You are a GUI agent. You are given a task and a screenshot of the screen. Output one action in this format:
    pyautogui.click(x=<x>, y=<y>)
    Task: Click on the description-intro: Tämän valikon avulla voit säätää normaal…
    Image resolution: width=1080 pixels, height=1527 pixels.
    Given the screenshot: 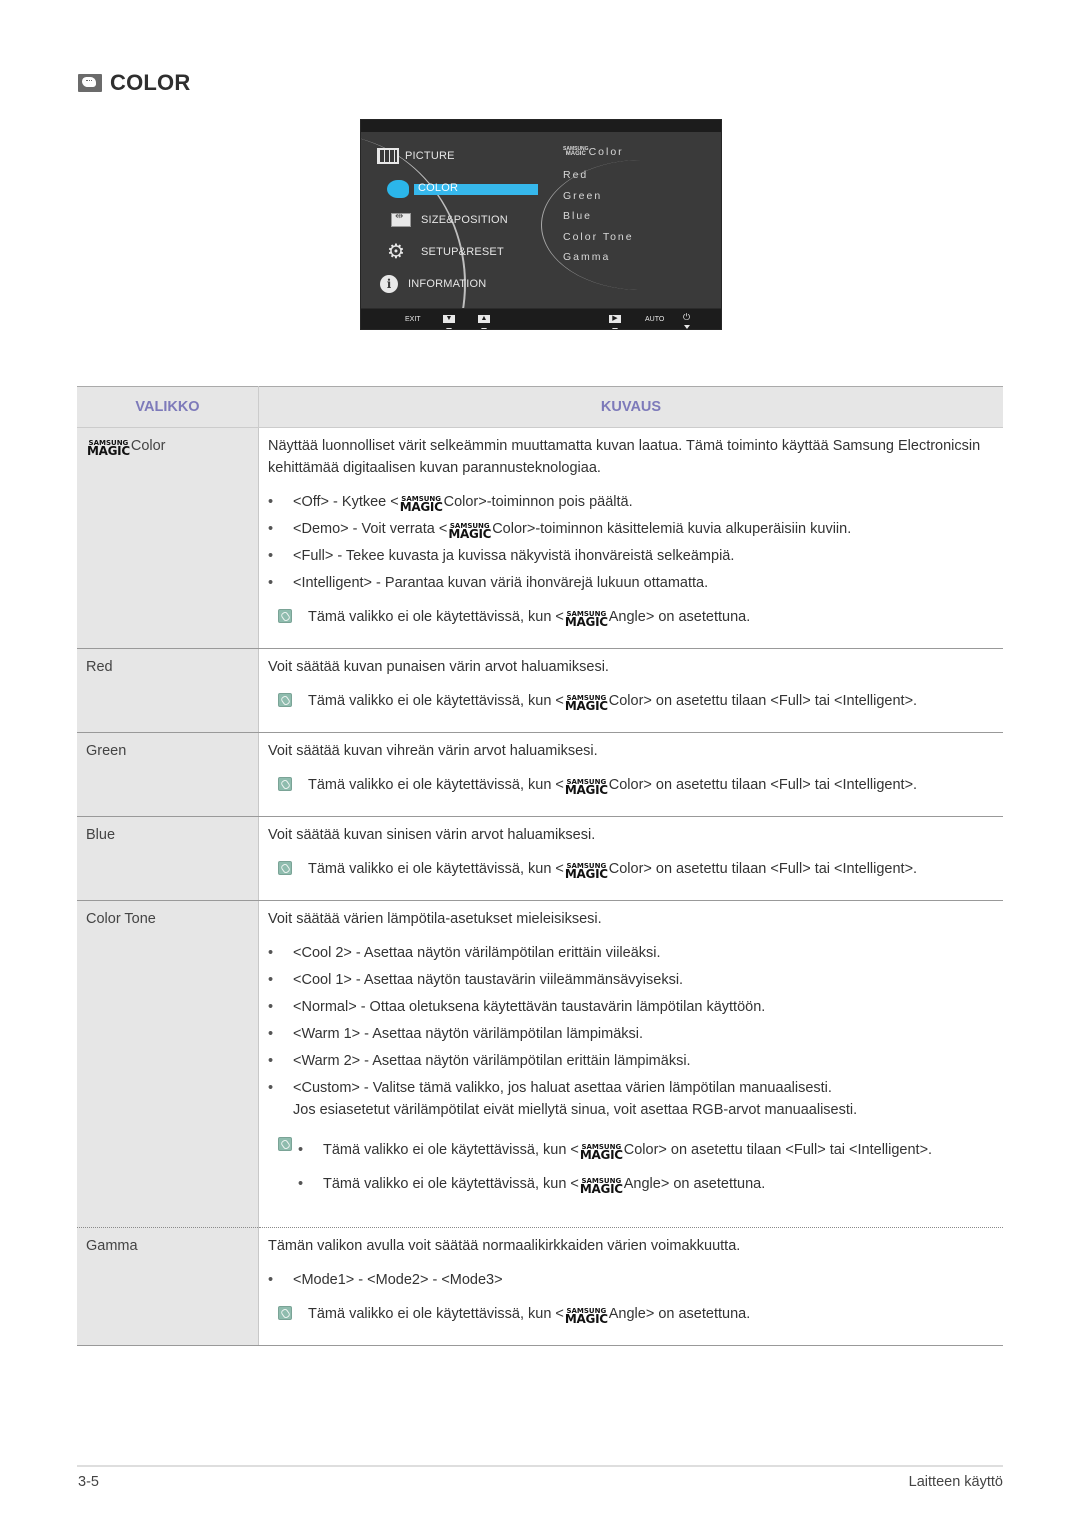 What is the action you would take?
    pyautogui.click(x=504, y=1246)
    